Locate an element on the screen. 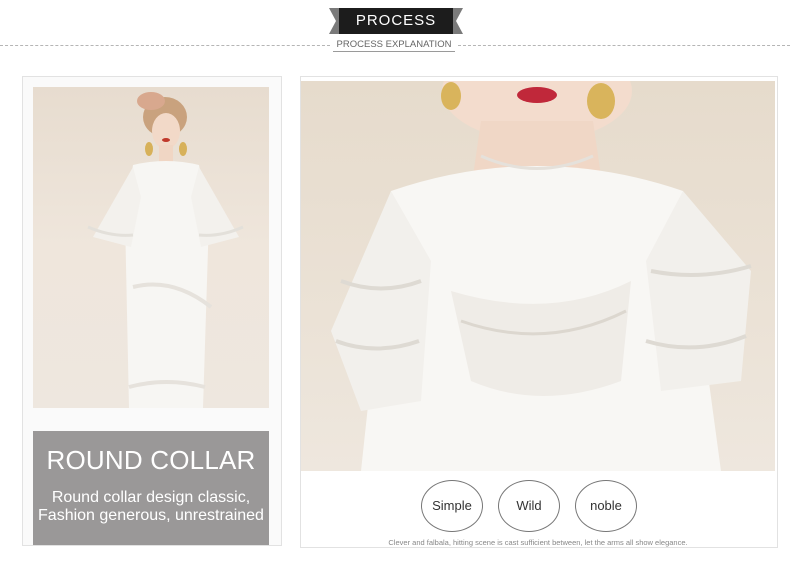  header-subtitle: PROCESS EXPLANATION is located at coordinates (394, 44).